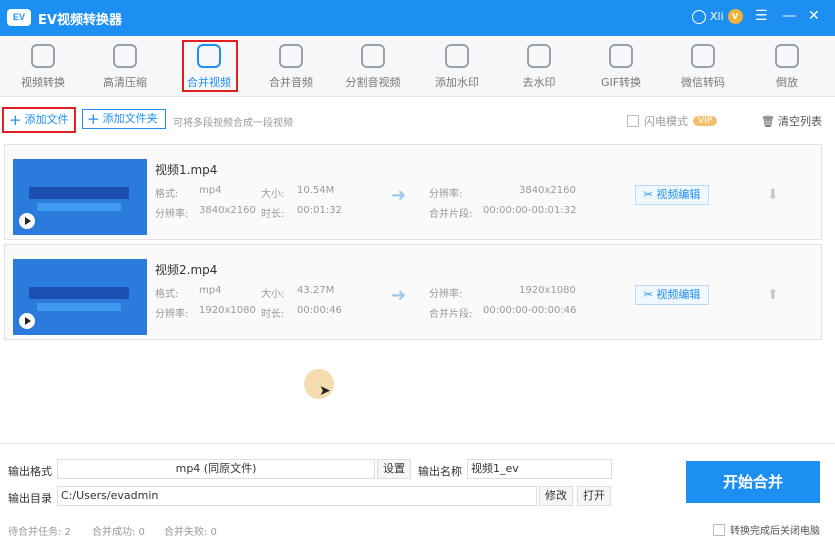  What do you see at coordinates (319, 210) in the screenshot?
I see `duration-value: 00:01:32` at bounding box center [319, 210].